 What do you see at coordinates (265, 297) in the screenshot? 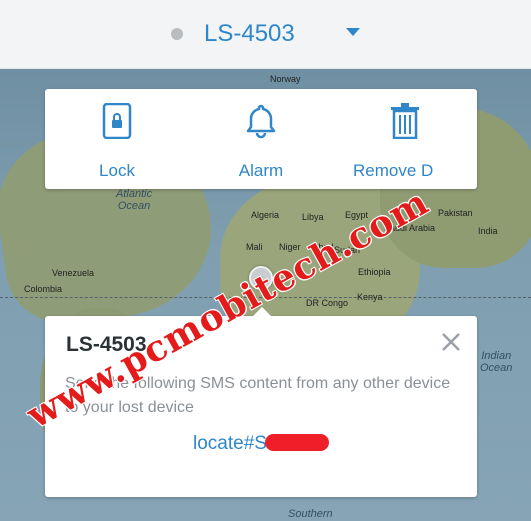
I see `equator-line` at bounding box center [265, 297].